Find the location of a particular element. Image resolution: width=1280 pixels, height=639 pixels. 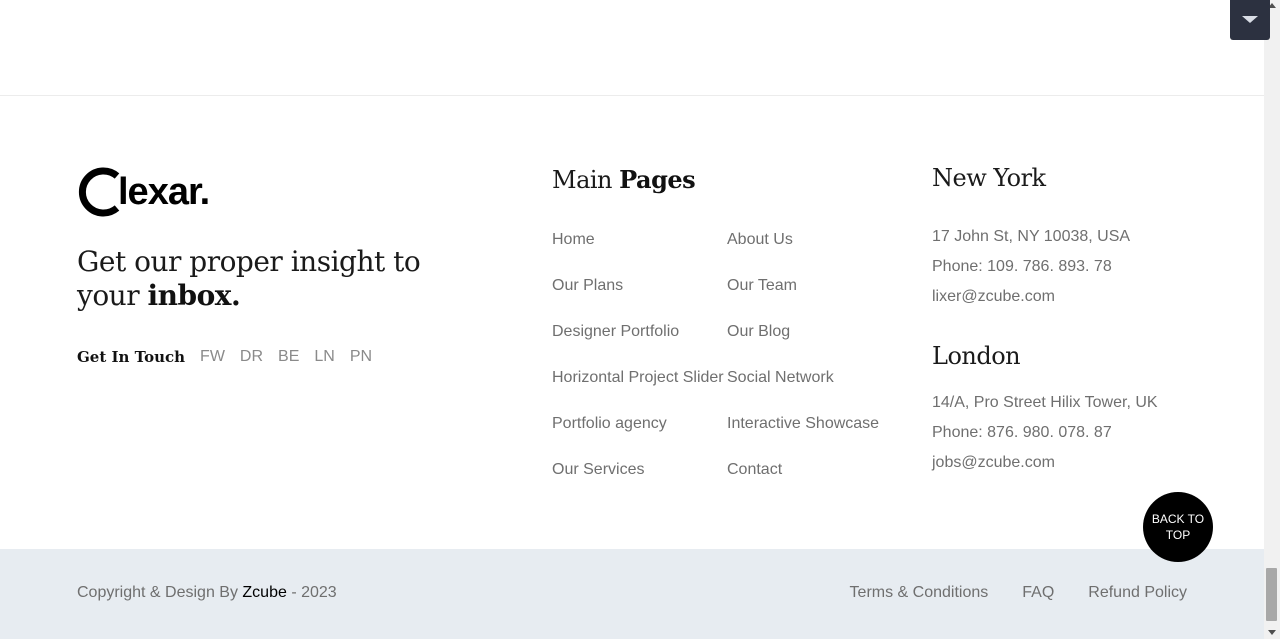

back-to-top-button: BACK TO TOP is located at coordinates (1178, 527).